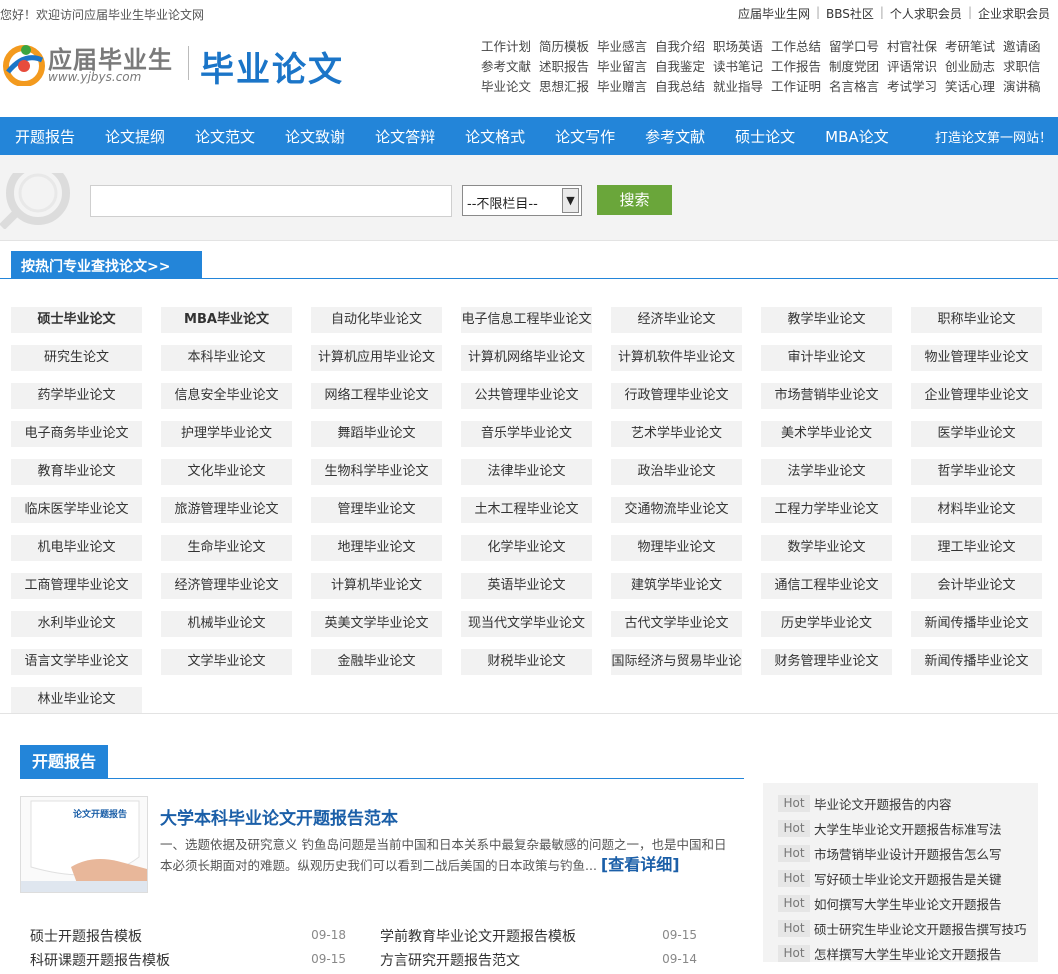 The width and height of the screenshot is (1058, 974). Describe the element at coordinates (64, 761) in the screenshot. I see `report-tab: 开题报告` at that location.